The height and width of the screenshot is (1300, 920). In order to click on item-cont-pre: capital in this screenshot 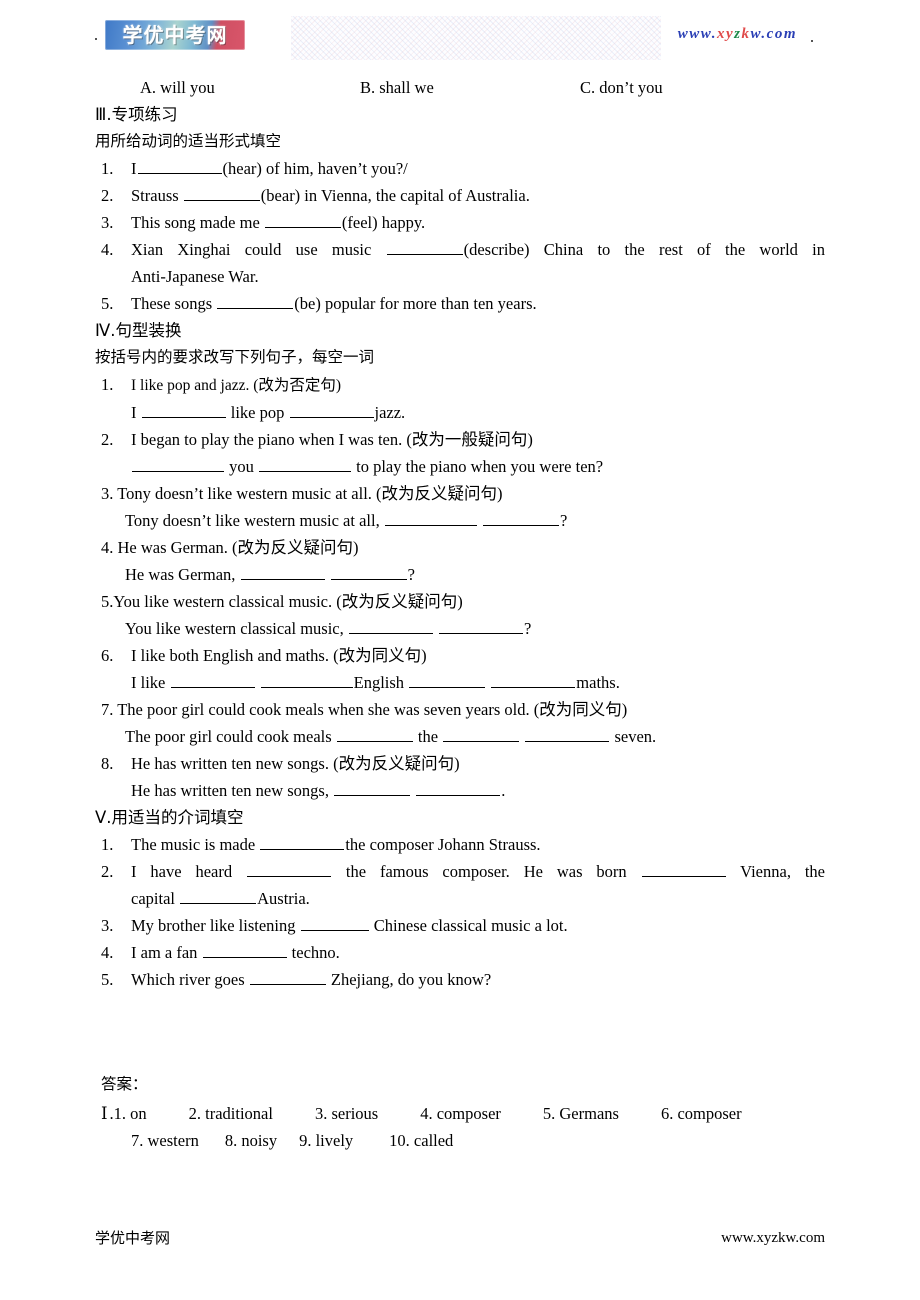, I will do `click(153, 898)`.